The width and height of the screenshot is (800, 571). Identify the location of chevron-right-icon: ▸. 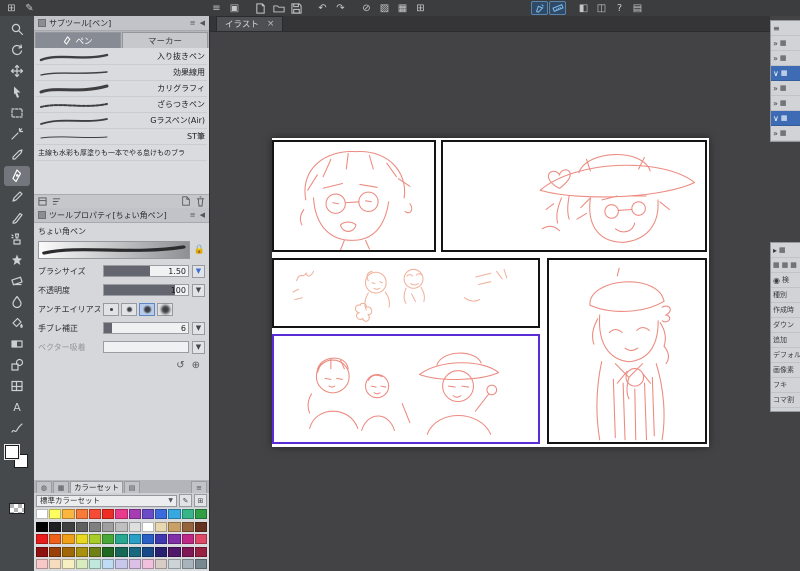
(775, 250).